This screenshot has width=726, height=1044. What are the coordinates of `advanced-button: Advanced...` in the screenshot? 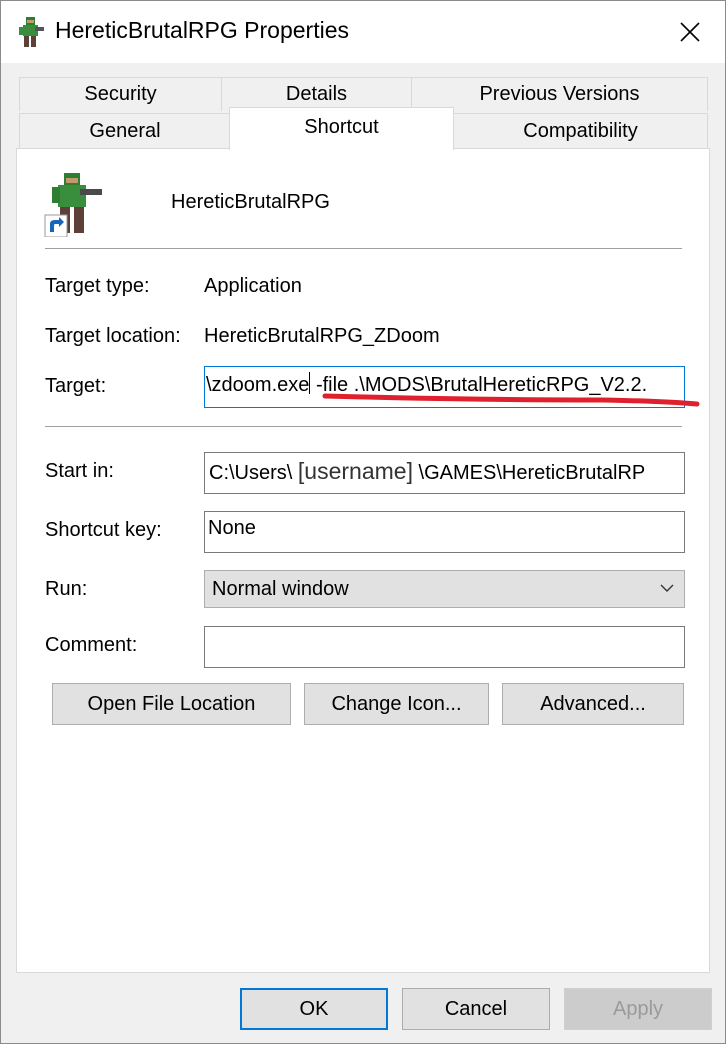 It's located at (593, 704).